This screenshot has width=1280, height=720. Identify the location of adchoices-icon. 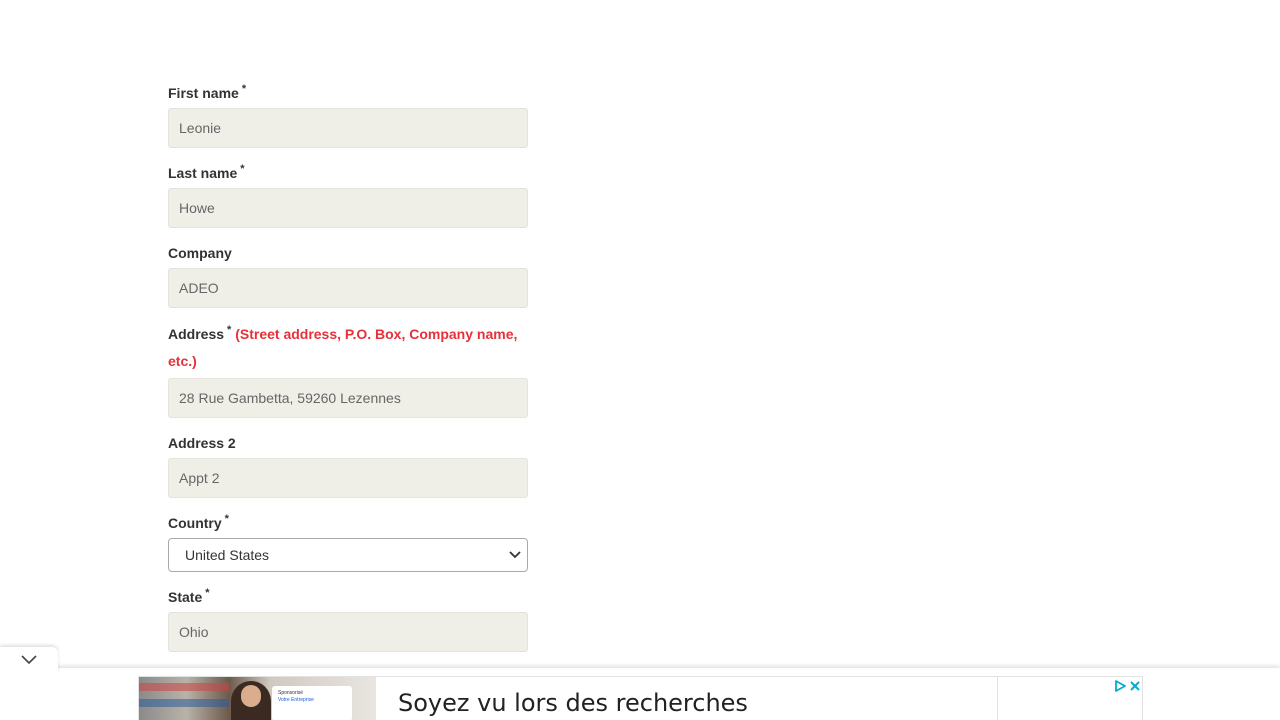
(1120, 686).